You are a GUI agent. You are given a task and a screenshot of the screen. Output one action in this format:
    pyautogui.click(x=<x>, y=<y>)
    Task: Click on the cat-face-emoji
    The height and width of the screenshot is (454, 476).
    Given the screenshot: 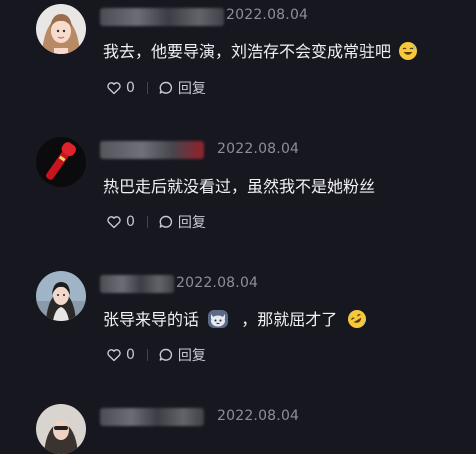 What is the action you would take?
    pyautogui.click(x=218, y=319)
    